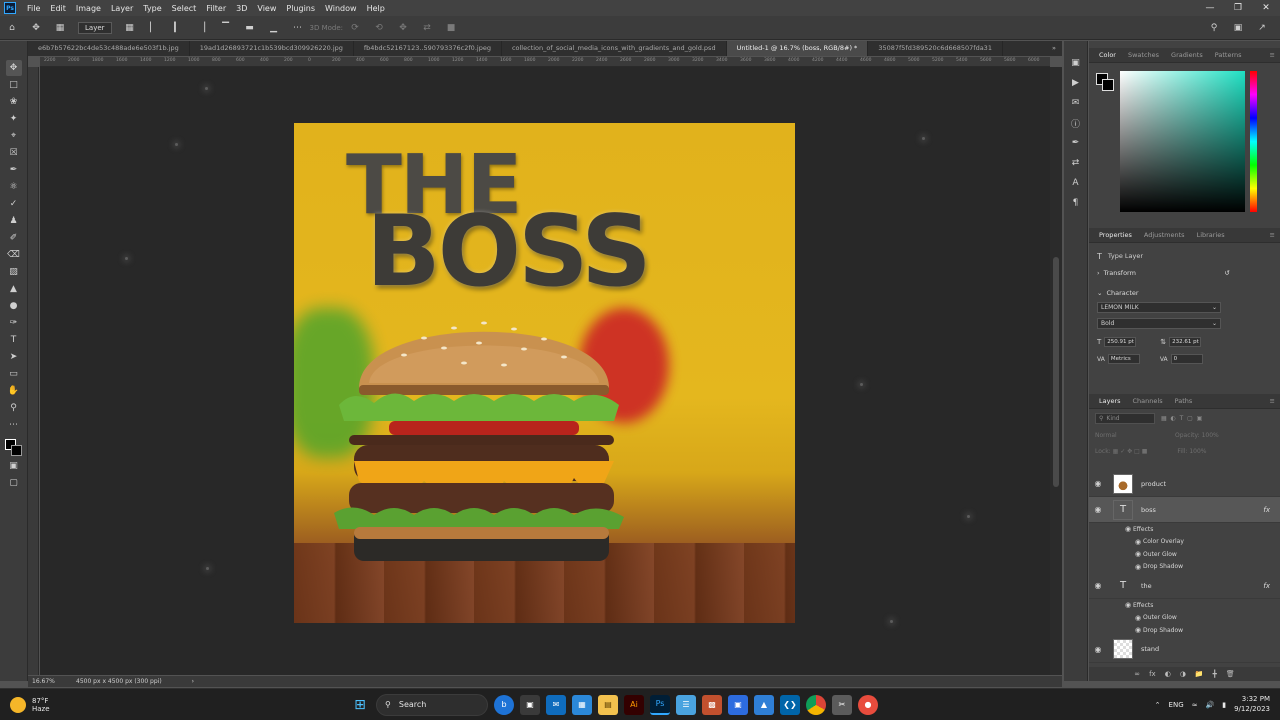 This screenshot has width=1280, height=720. I want to click on color-panel-swatches, so click(1105, 82).